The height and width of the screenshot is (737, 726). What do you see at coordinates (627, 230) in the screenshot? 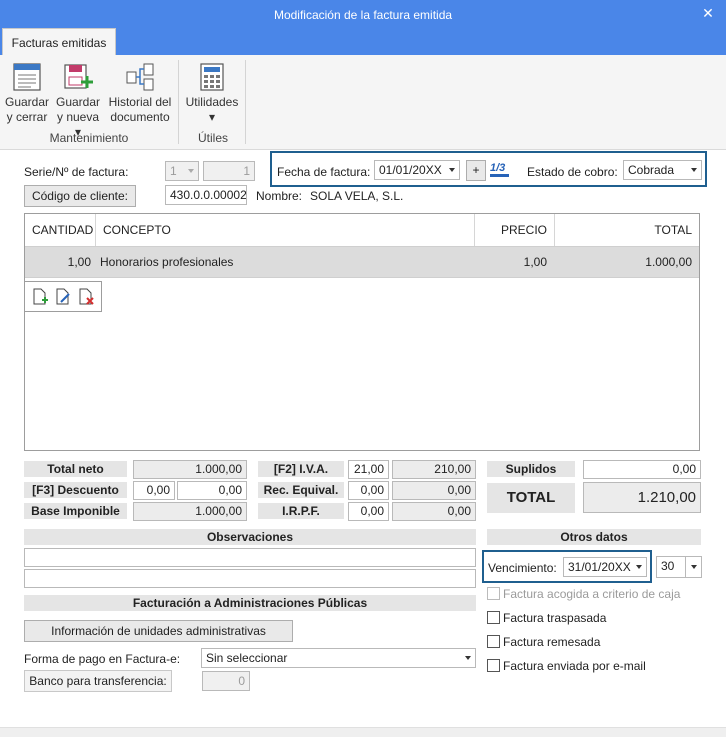
I see `column-header-total: TOTAL` at bounding box center [627, 230].